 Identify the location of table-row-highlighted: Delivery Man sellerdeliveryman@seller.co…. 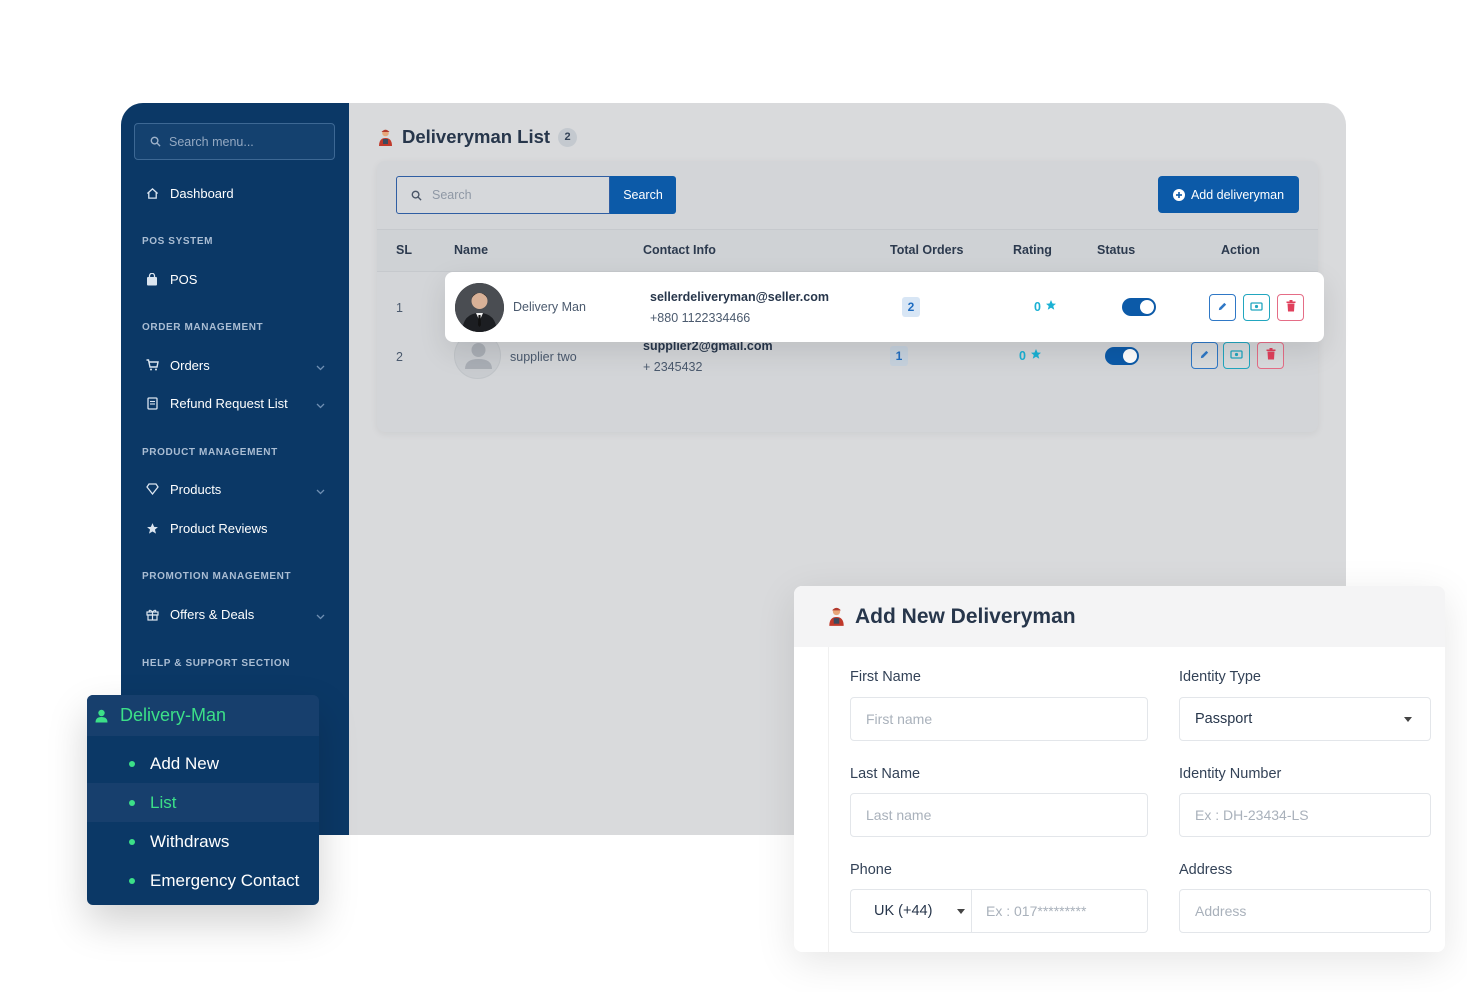
(884, 307).